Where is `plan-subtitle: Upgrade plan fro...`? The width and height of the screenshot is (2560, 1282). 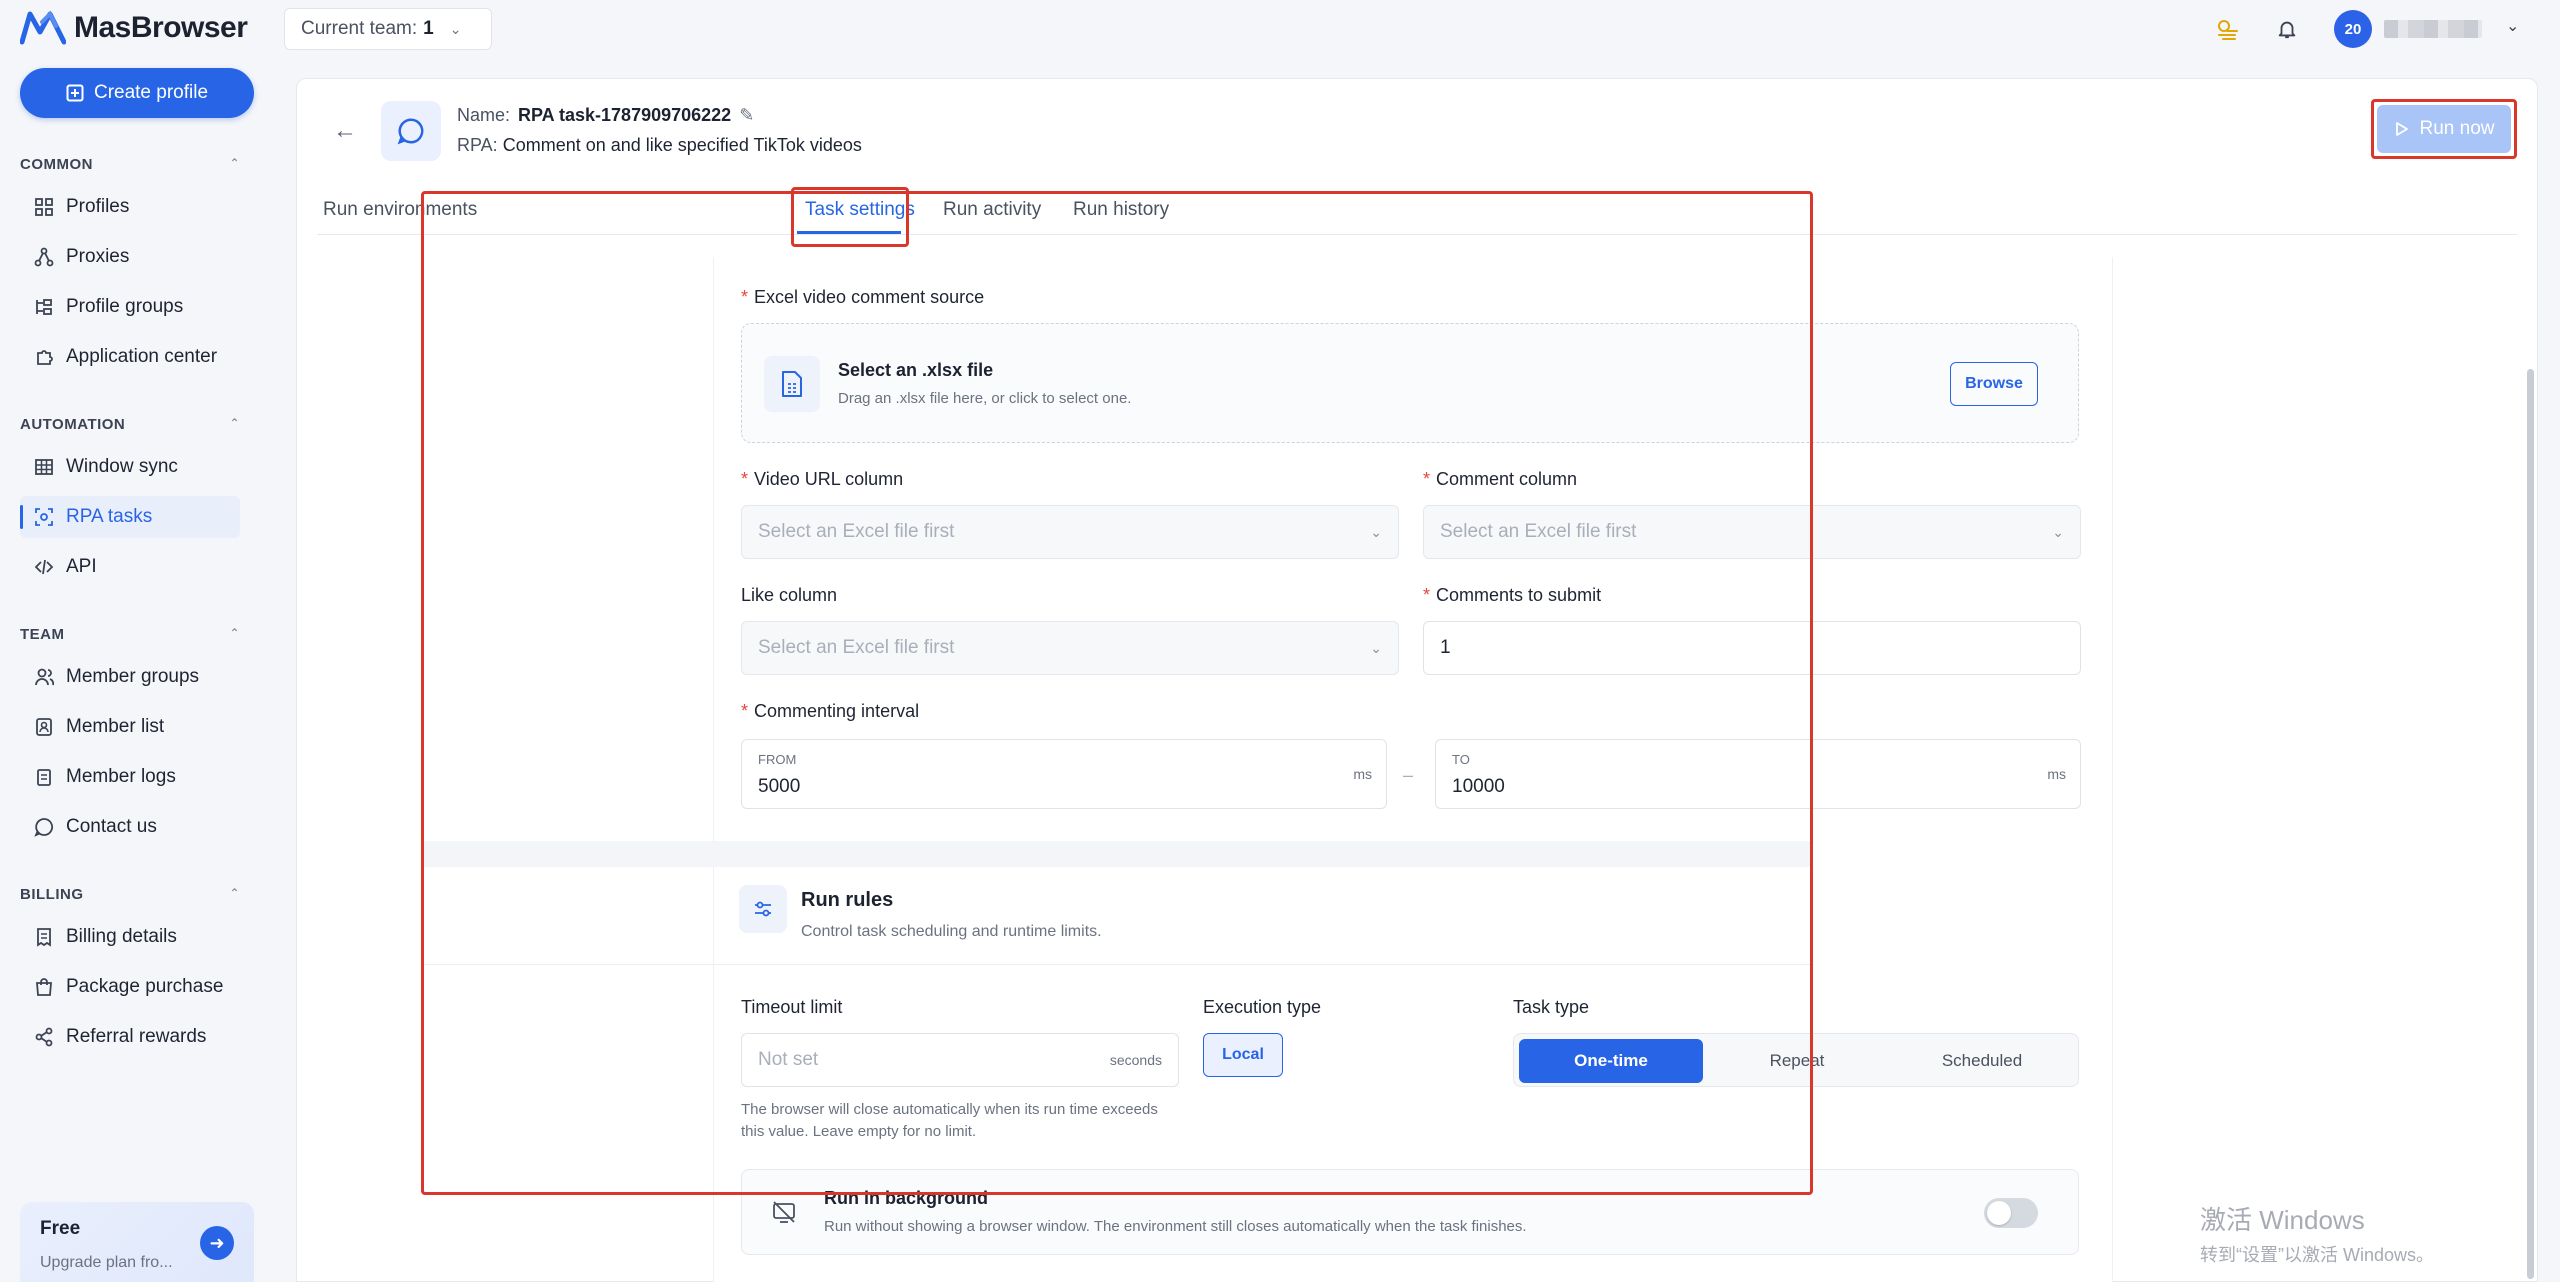
plan-subtitle: Upgrade plan fro... is located at coordinates (106, 1262).